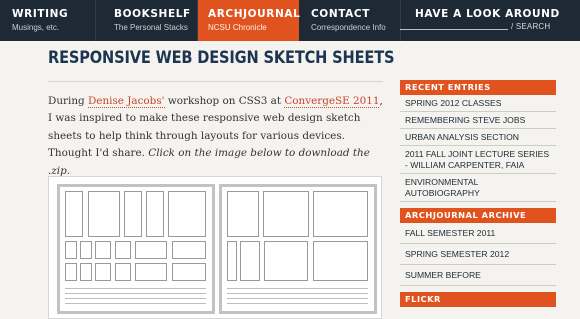 This screenshot has width=580, height=319. I want to click on nav-item-subtitle: Musings, etc., so click(36, 27).